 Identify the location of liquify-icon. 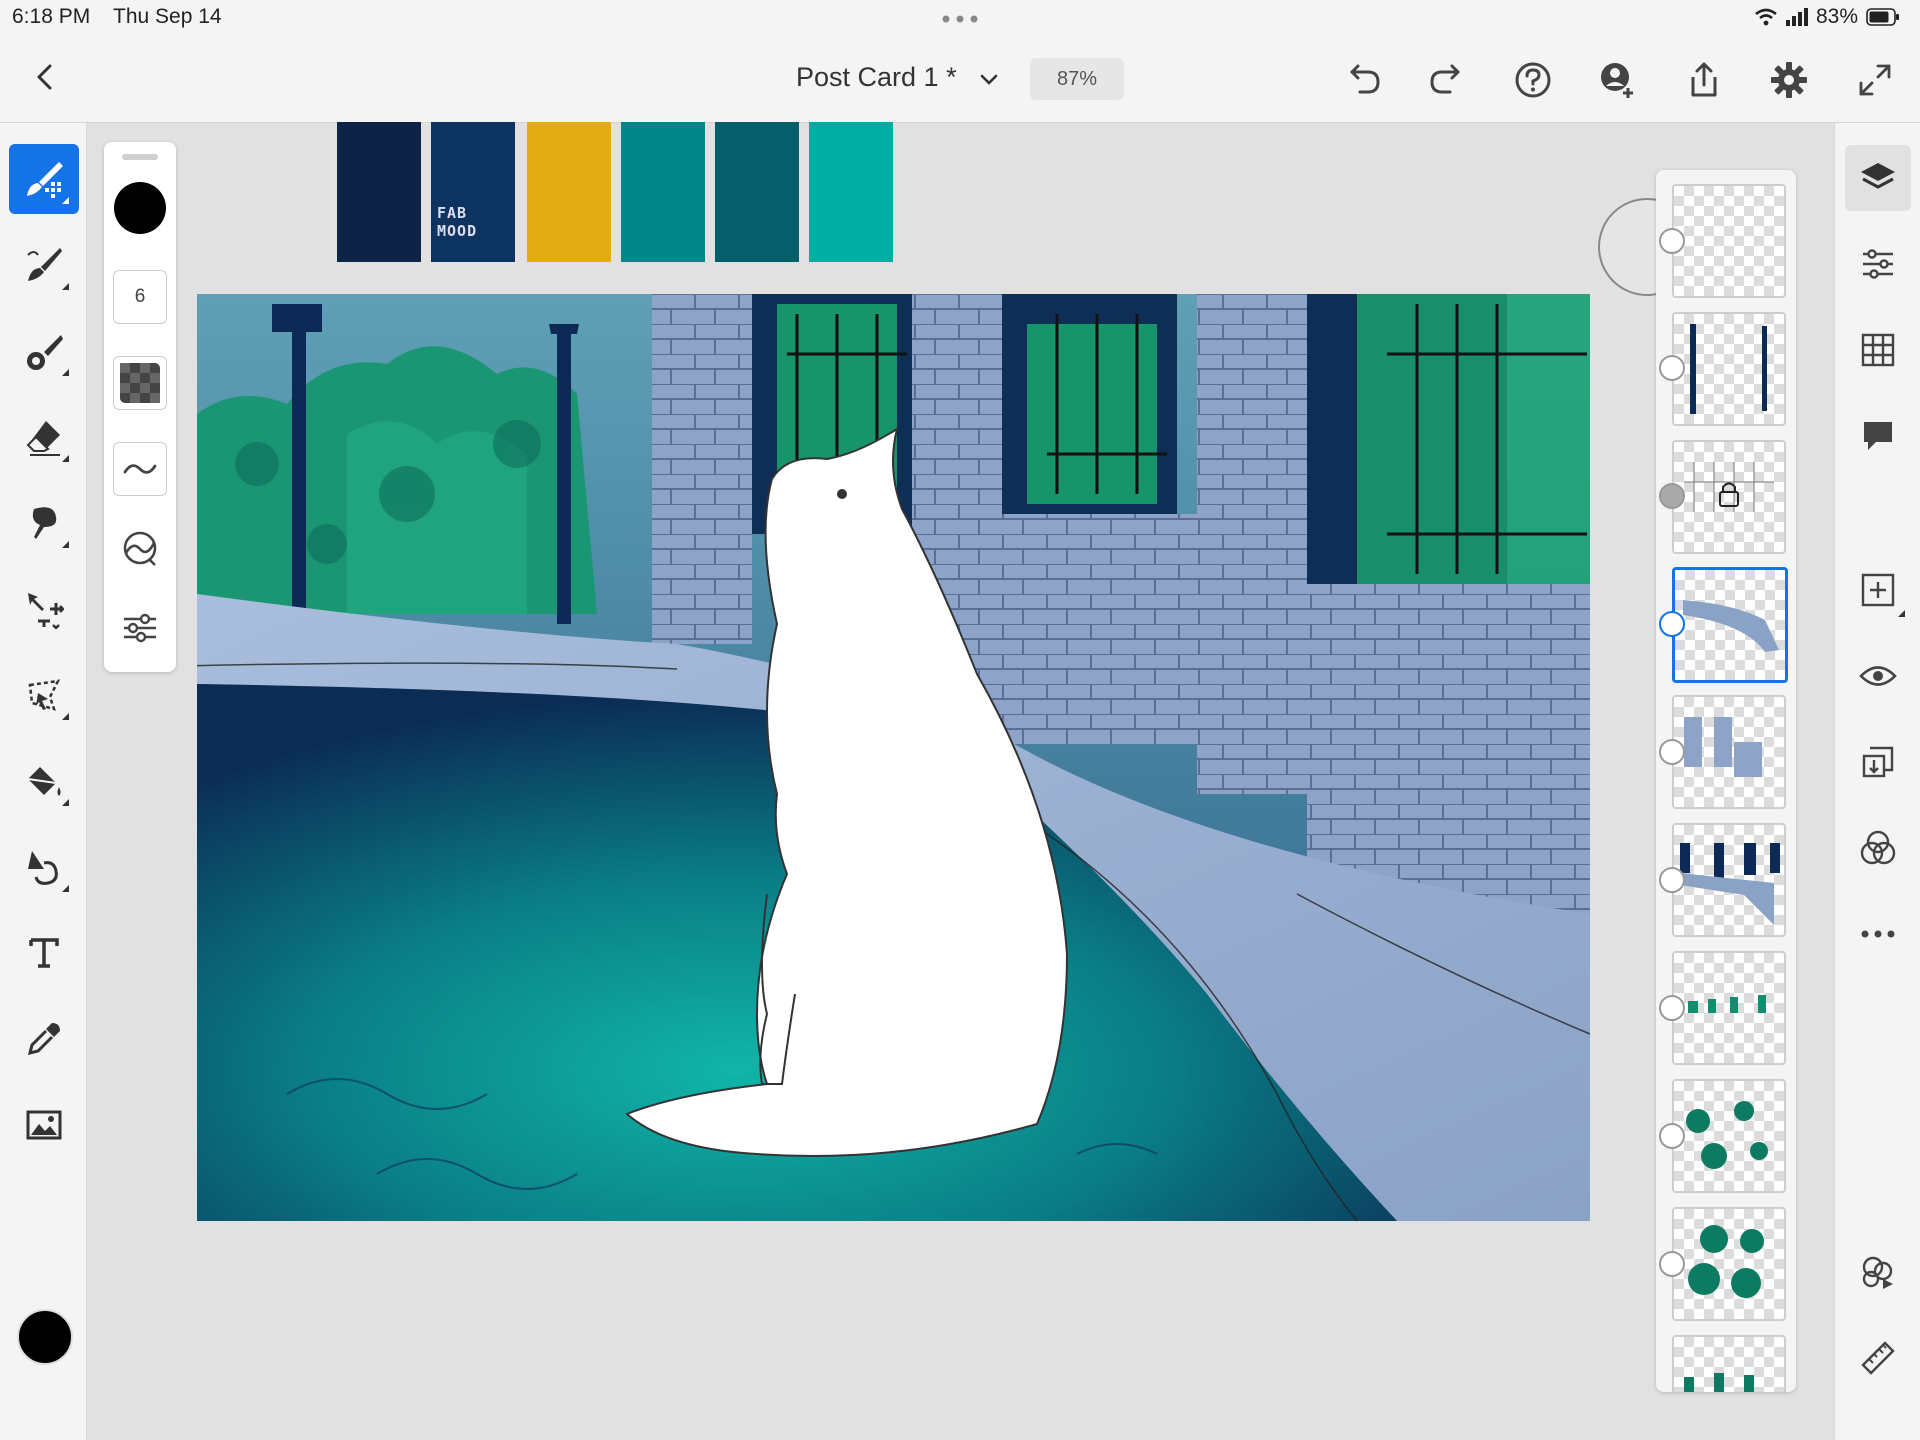
(43, 868).